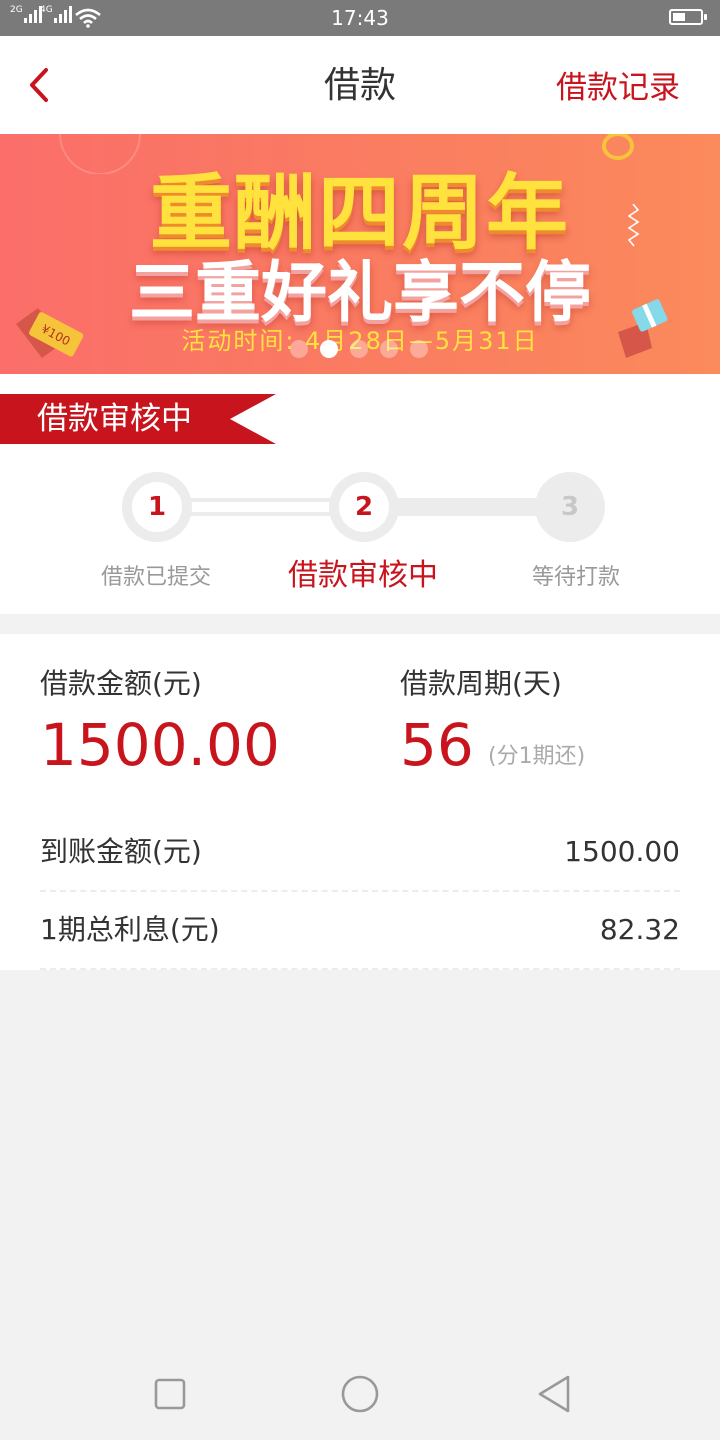 The image size is (720, 1440). I want to click on triangle-back-icon, so click(554, 1394).